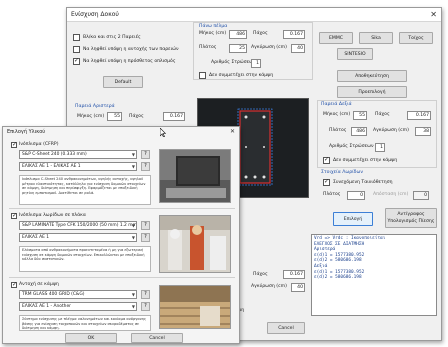  I want to click on right-anchor-label: Αγκύρωση (cm), so click(391, 130).